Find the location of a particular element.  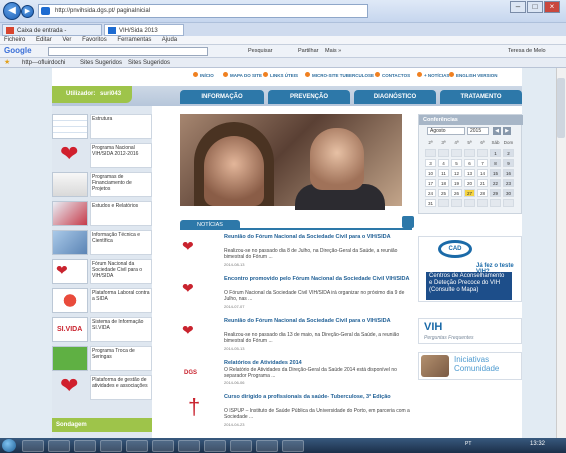

calendar-day: 15 is located at coordinates (495, 173).